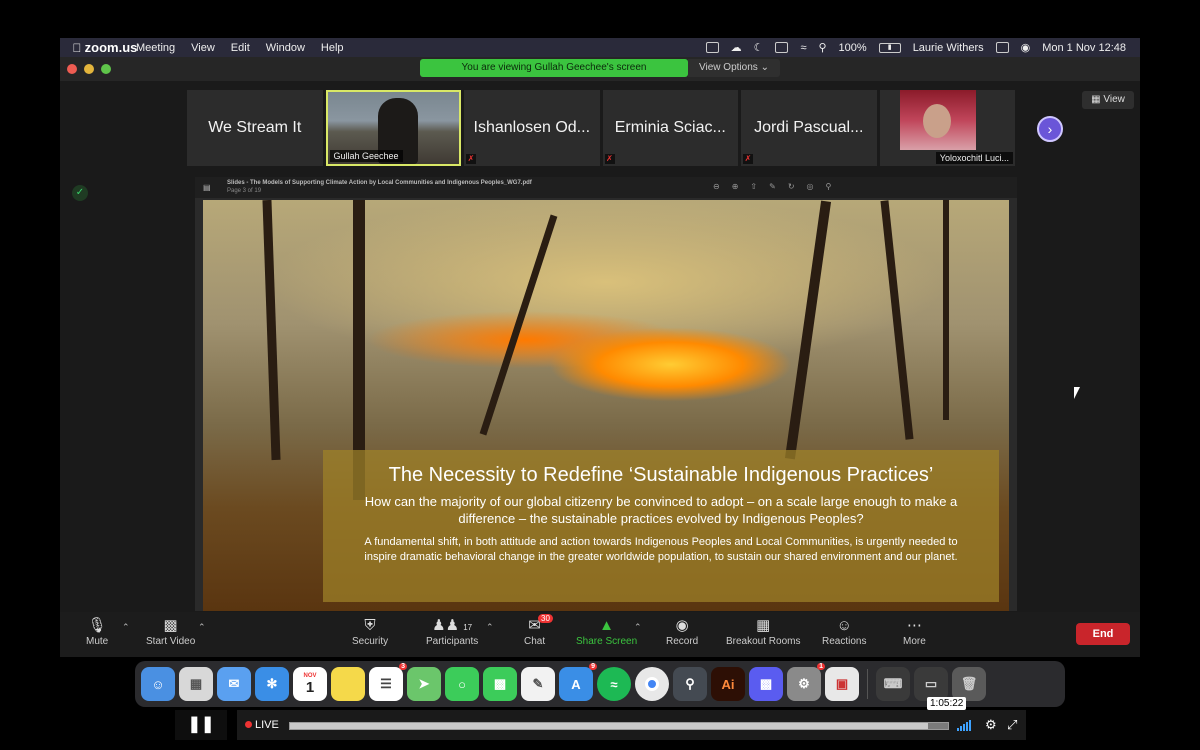  What do you see at coordinates (97, 631) in the screenshot?
I see `mute-button: 🎙 Mute` at bounding box center [97, 631].